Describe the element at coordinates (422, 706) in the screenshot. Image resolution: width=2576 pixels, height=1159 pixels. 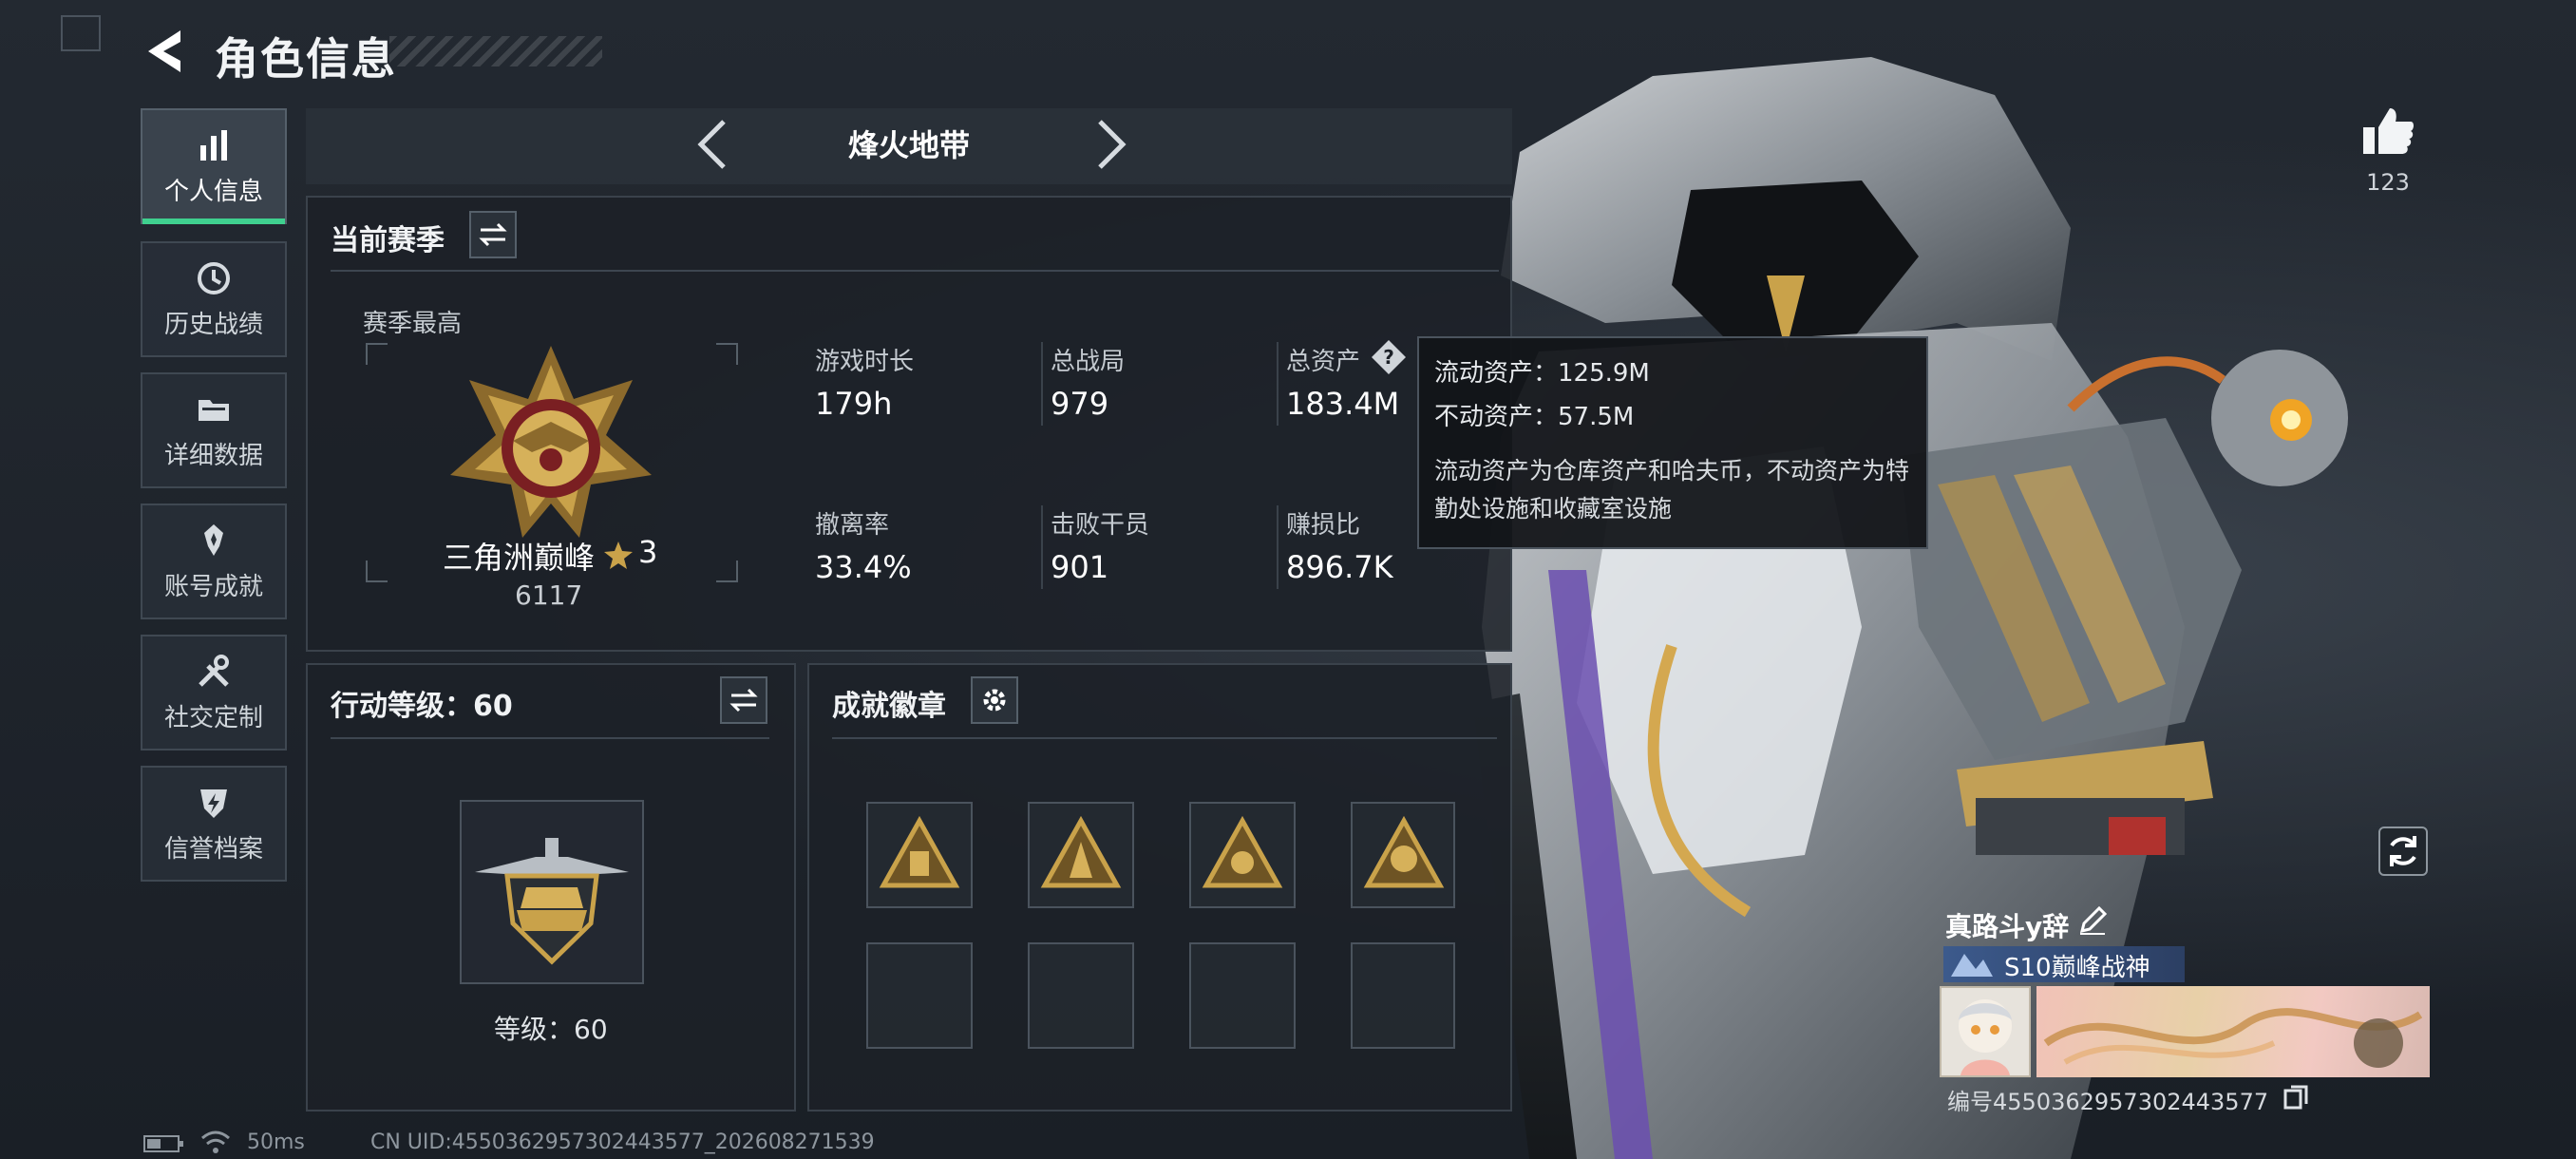
I see `action-level-title: 行动等级：60` at that location.